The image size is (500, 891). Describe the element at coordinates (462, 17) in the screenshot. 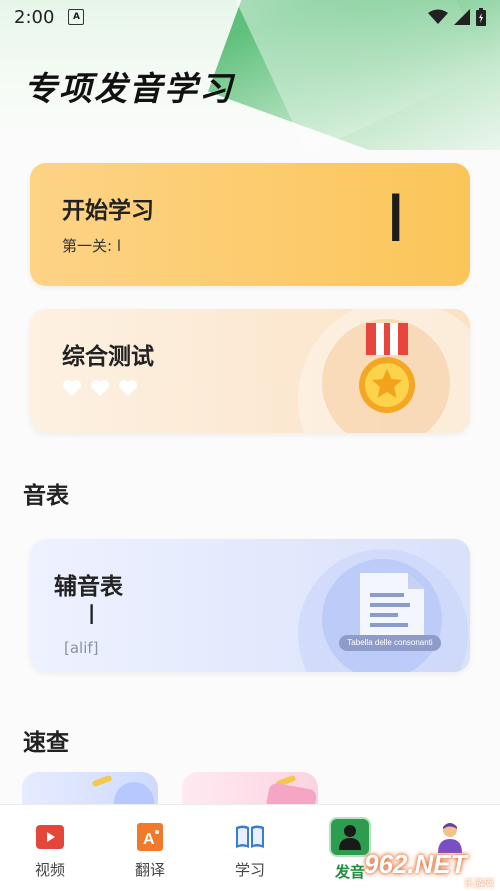

I see `signal-icon` at that location.